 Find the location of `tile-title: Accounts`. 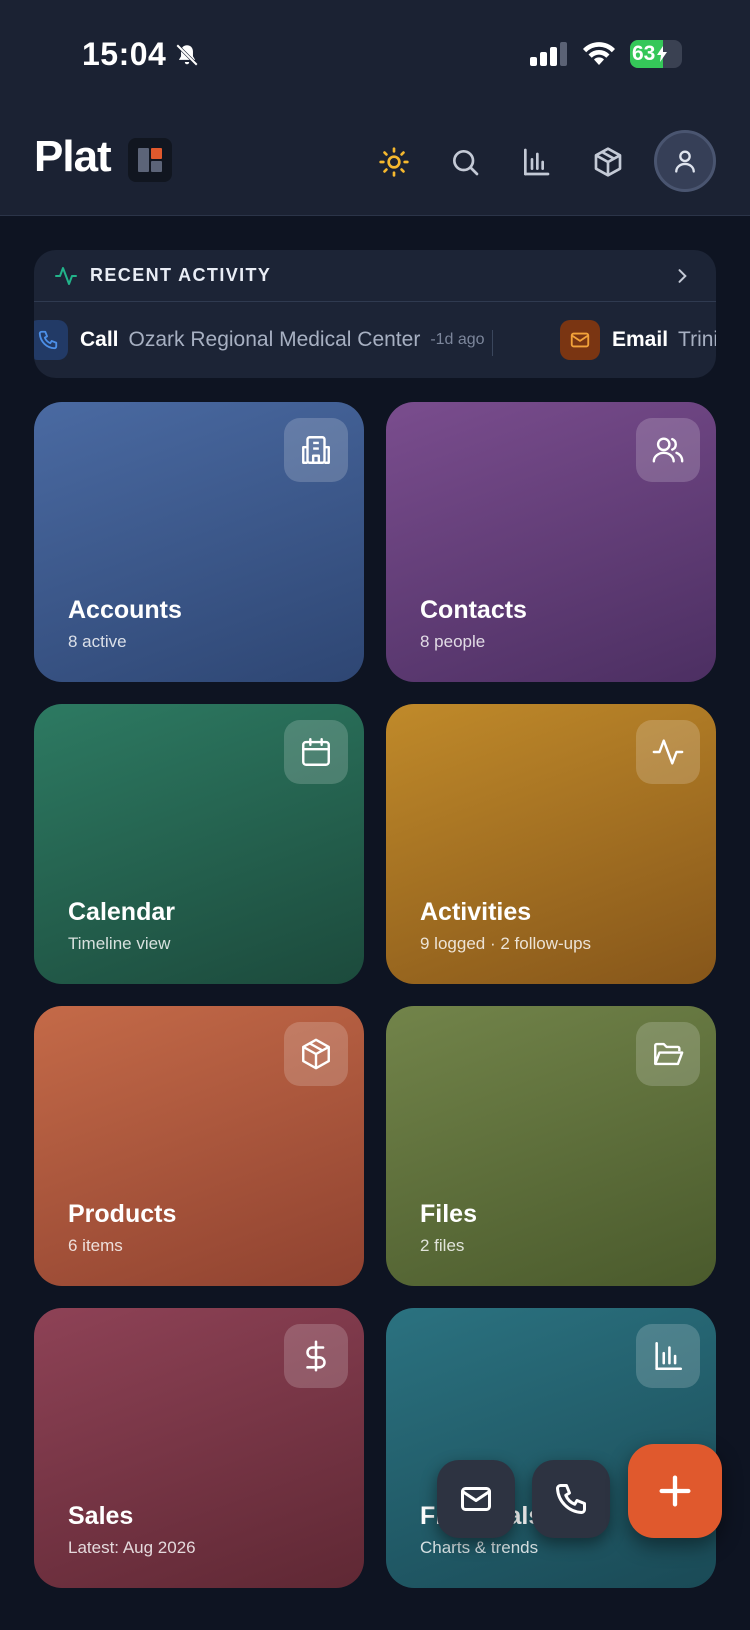

tile-title: Accounts is located at coordinates (125, 610).